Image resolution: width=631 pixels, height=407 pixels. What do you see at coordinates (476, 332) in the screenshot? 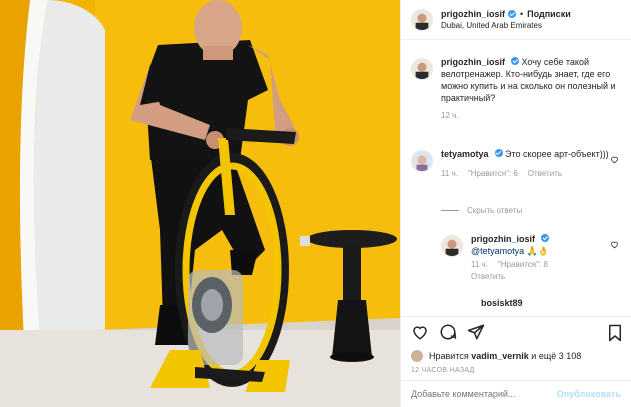
I see `share-send-icon` at bounding box center [476, 332].